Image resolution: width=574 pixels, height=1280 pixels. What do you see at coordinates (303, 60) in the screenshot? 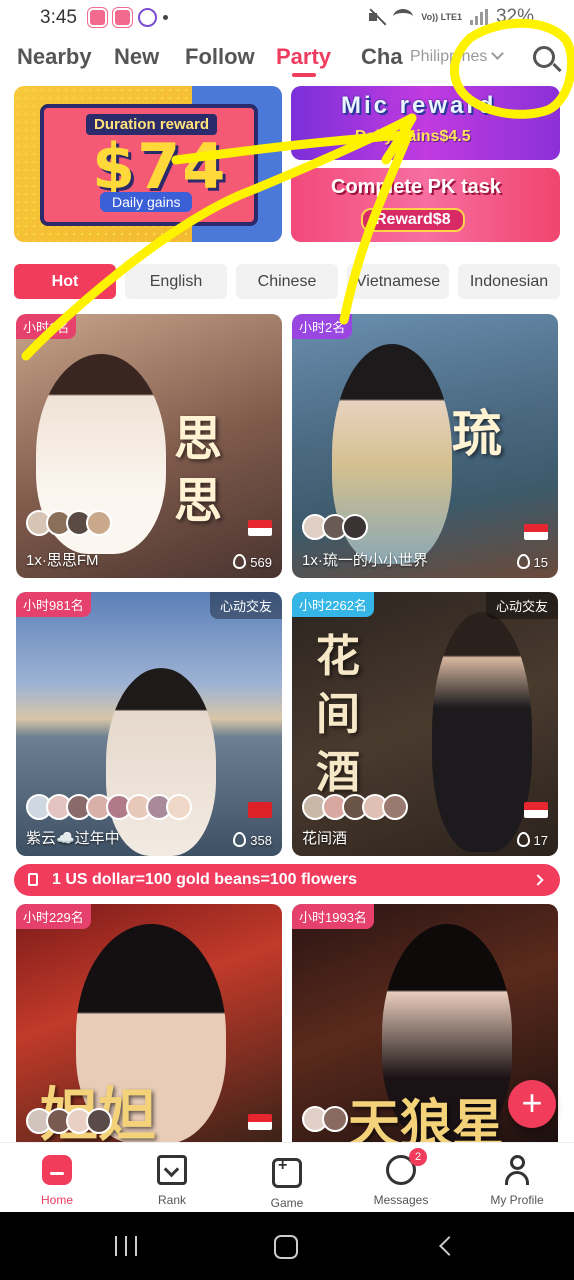
I see `tab-party: Party` at bounding box center [303, 60].